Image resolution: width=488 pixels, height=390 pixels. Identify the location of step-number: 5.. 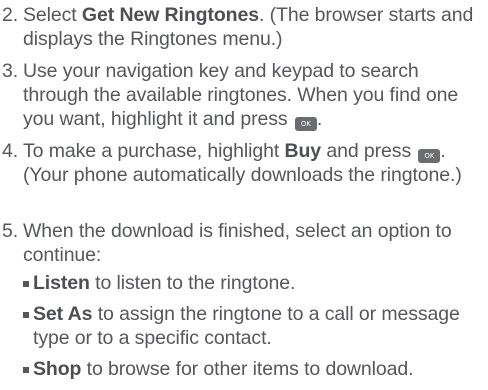
(10, 231).